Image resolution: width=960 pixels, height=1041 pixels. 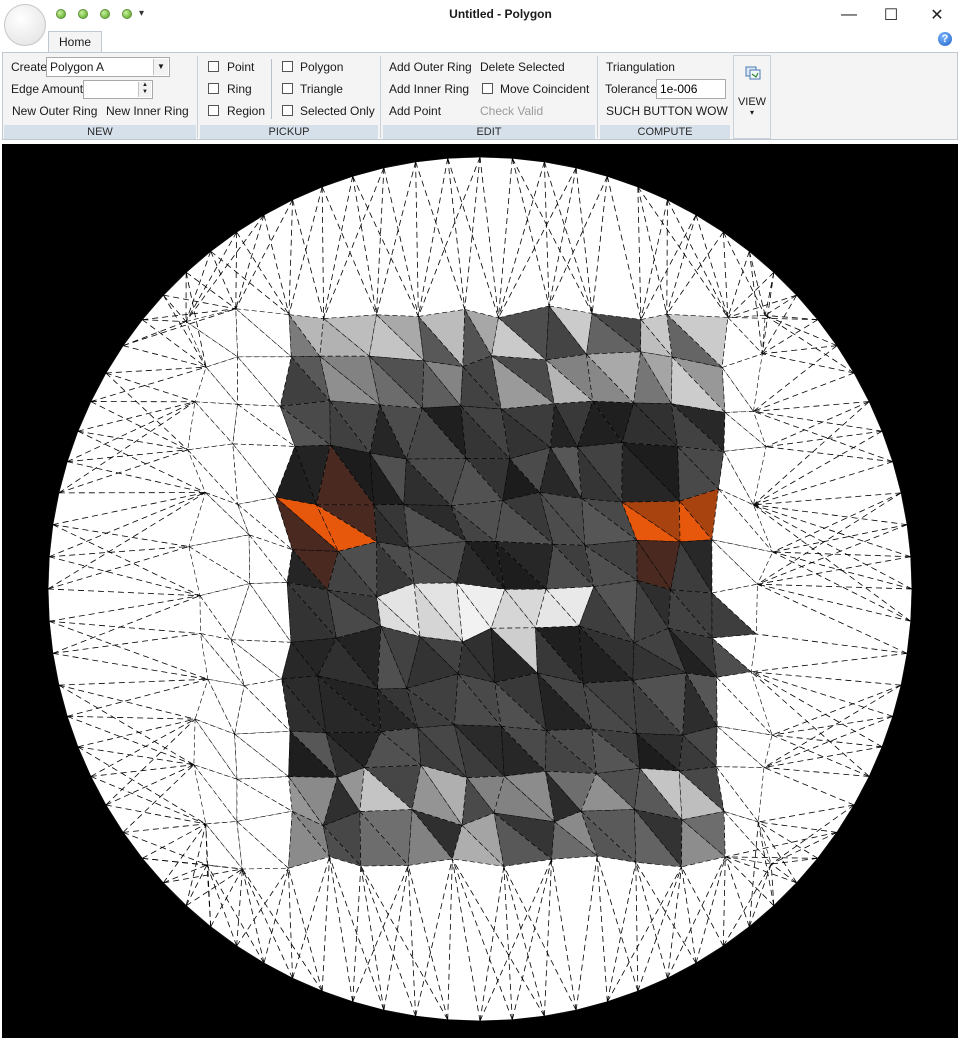 I want to click on group-caption-compute: COMPUTE, so click(x=665, y=132).